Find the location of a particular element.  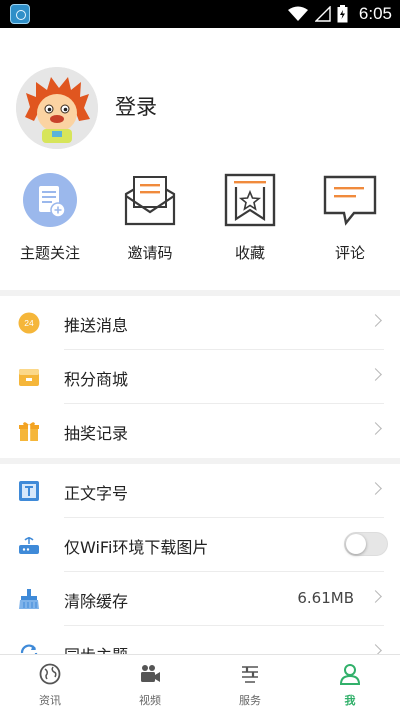

quick-action-topic-follow: 主题关注 is located at coordinates (50, 220).